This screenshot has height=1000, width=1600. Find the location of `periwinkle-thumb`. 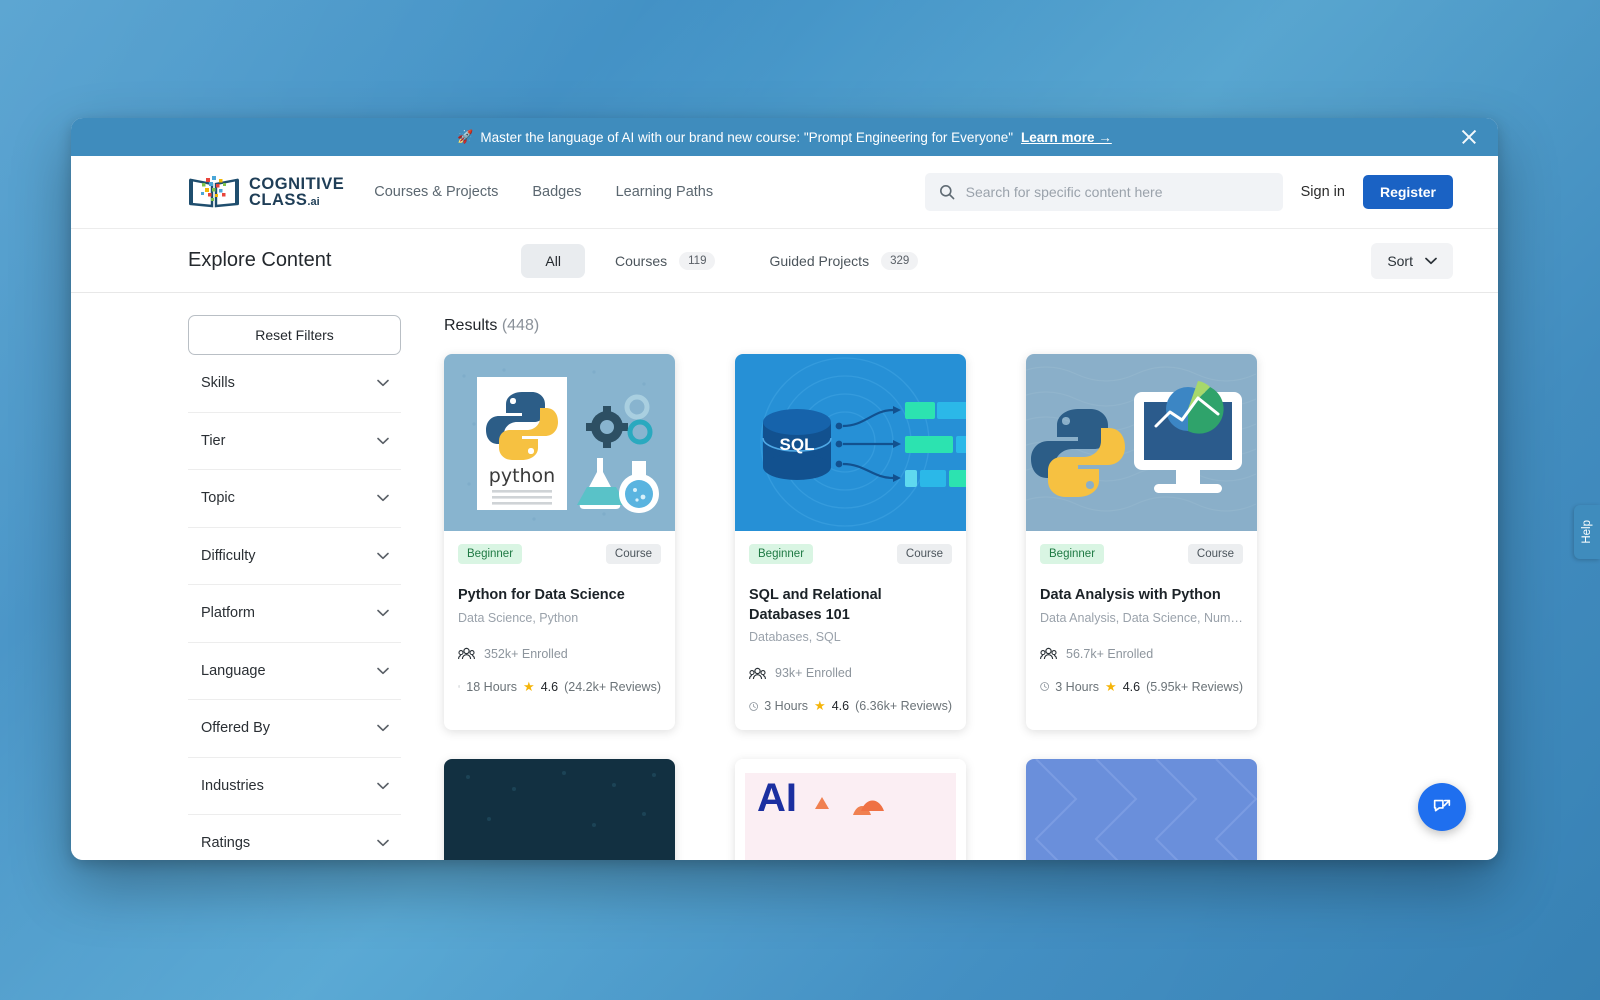

periwinkle-thumb is located at coordinates (1141, 809).